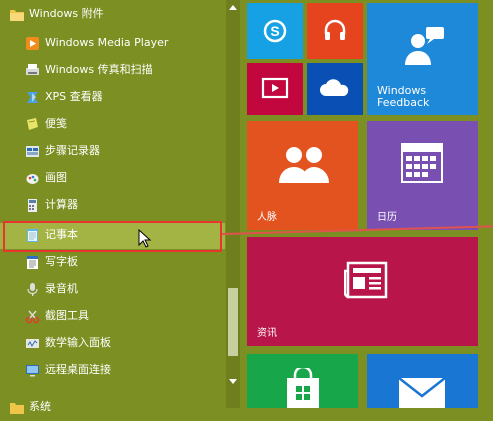 The height and width of the screenshot is (421, 493). I want to click on scroll-up-icon, so click(233, 7).